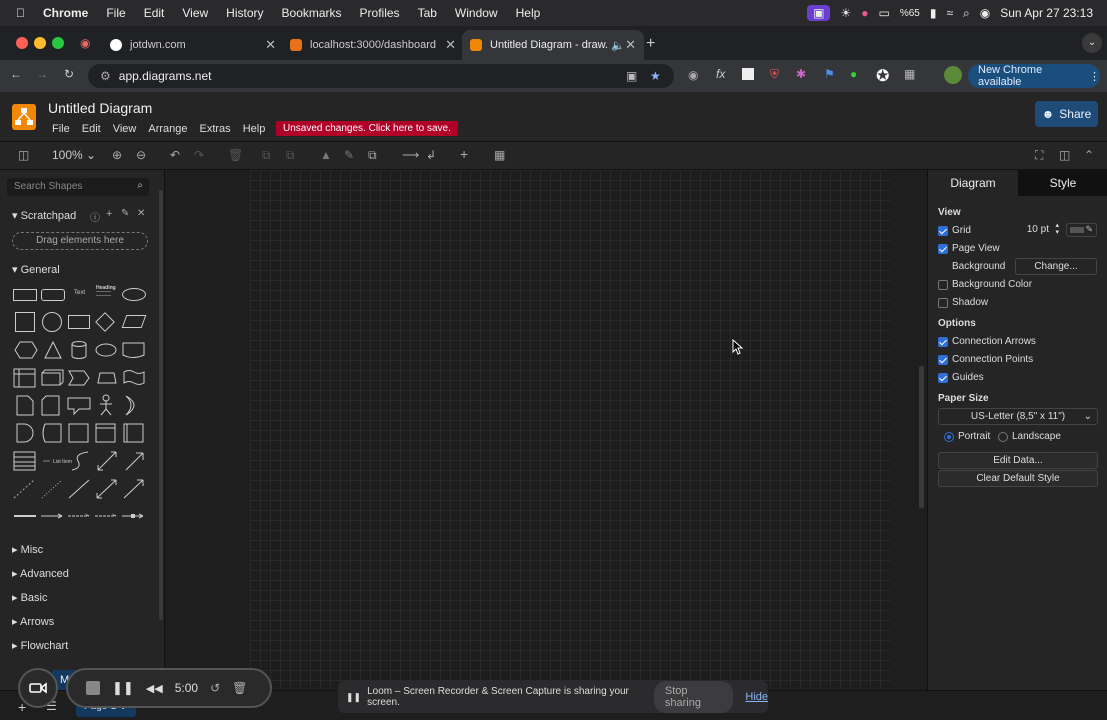 The width and height of the screenshot is (1107, 720). Describe the element at coordinates (476, 13) in the screenshot. I see `menu-window: Window` at that location.